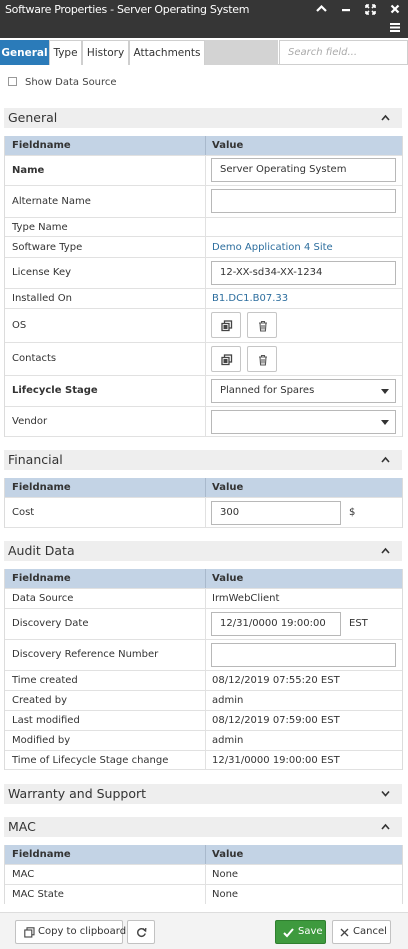  What do you see at coordinates (226, 359) in the screenshot?
I see `contacts-select-button` at bounding box center [226, 359].